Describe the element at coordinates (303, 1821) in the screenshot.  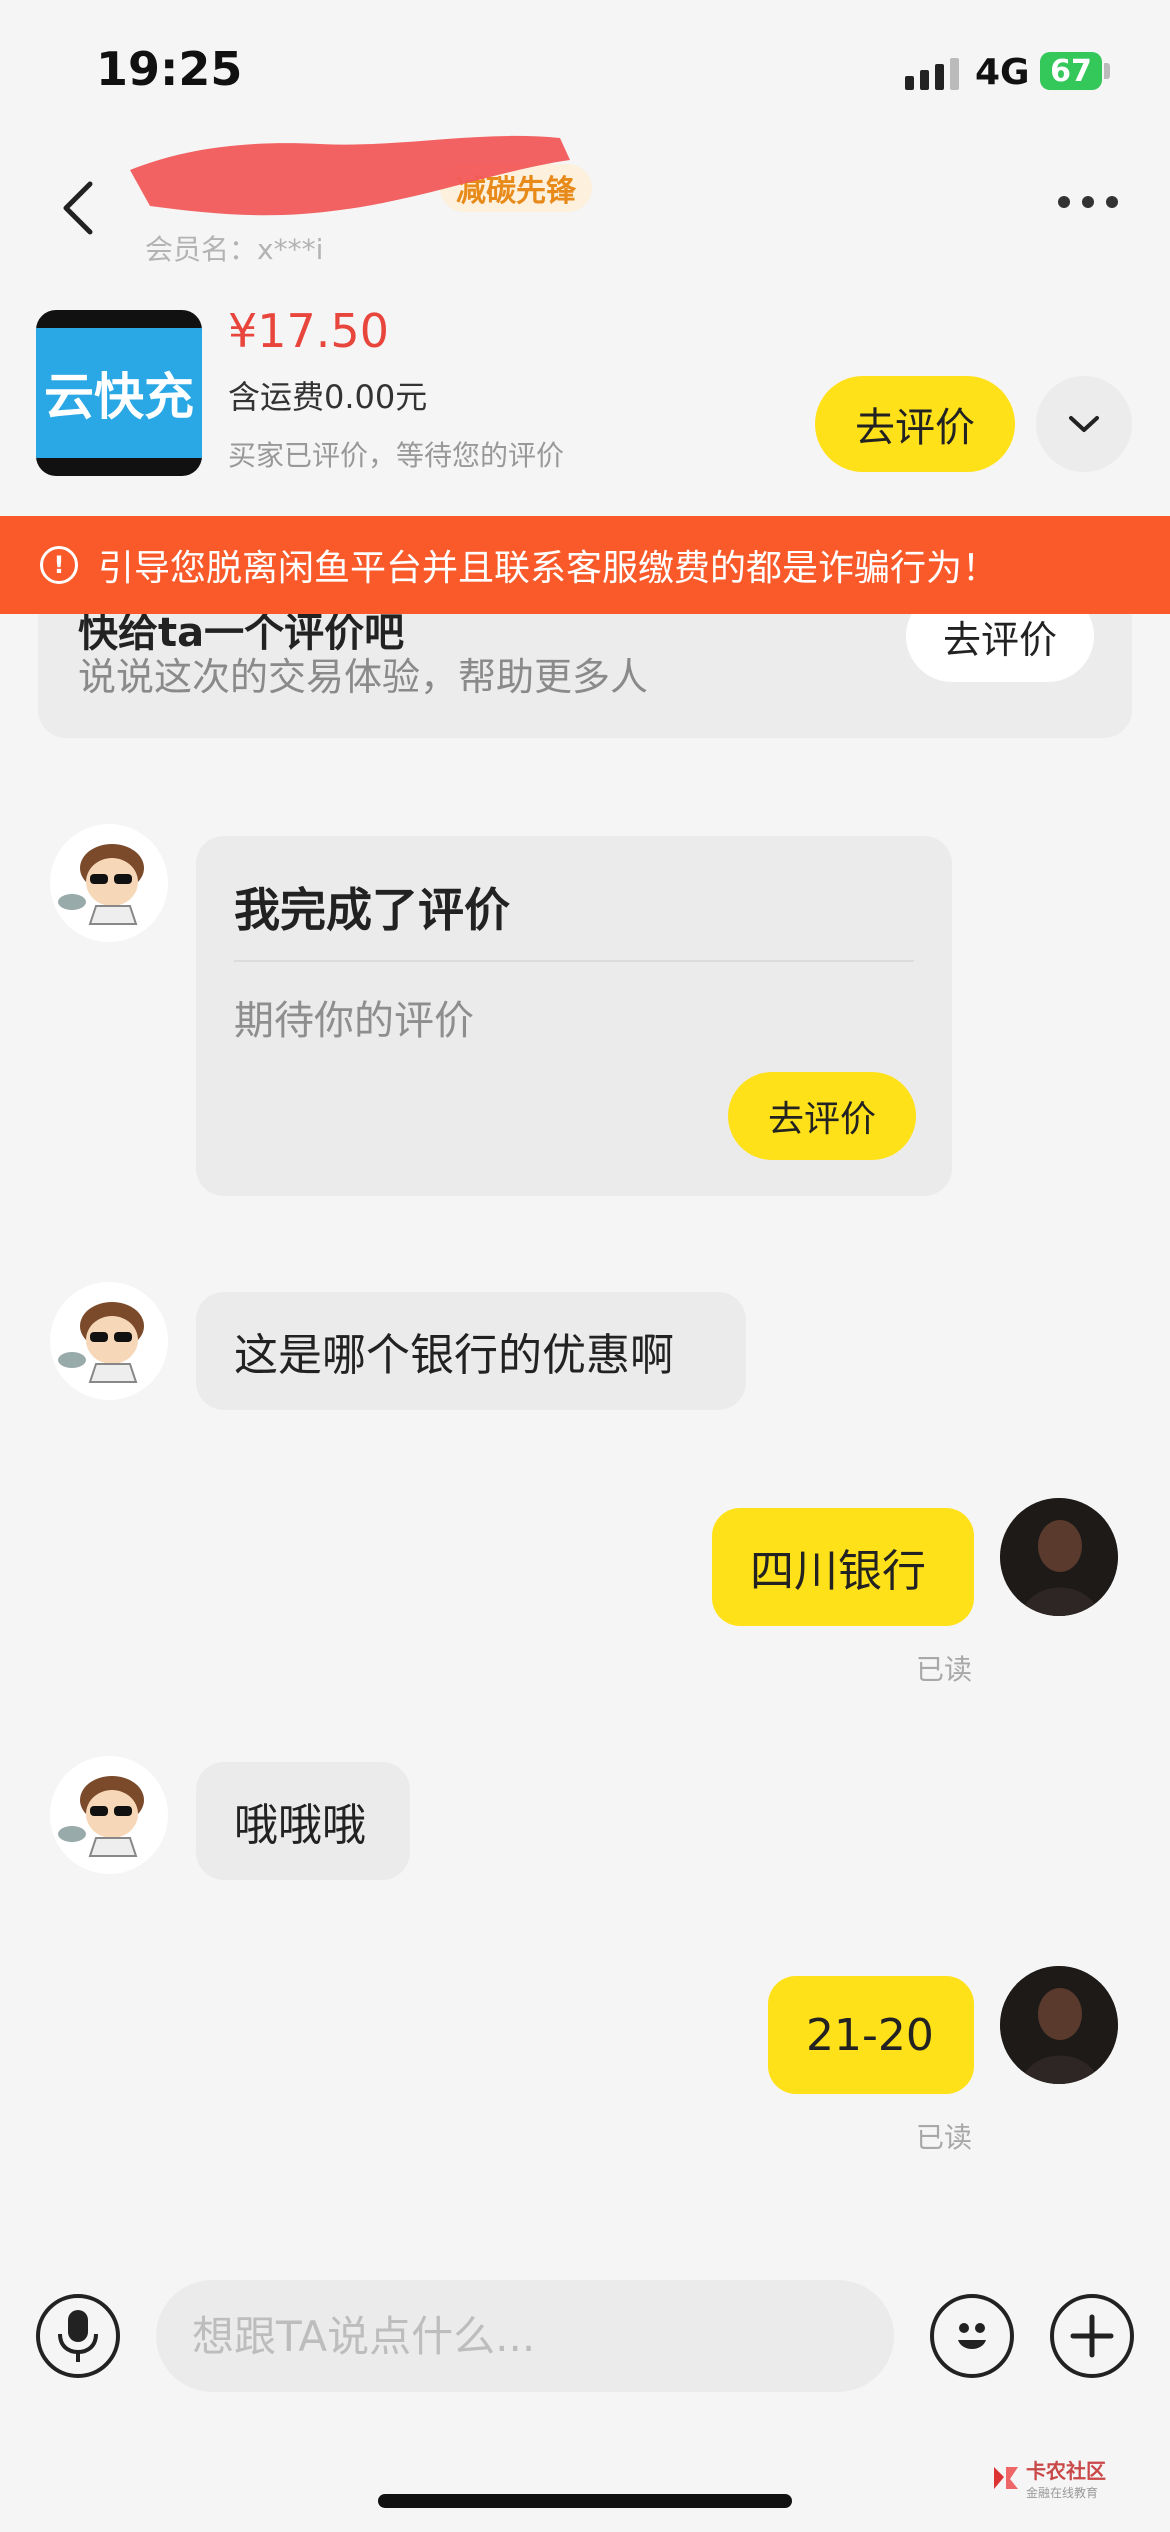
I see `message-bubble-incoming: 哦哦哦` at that location.